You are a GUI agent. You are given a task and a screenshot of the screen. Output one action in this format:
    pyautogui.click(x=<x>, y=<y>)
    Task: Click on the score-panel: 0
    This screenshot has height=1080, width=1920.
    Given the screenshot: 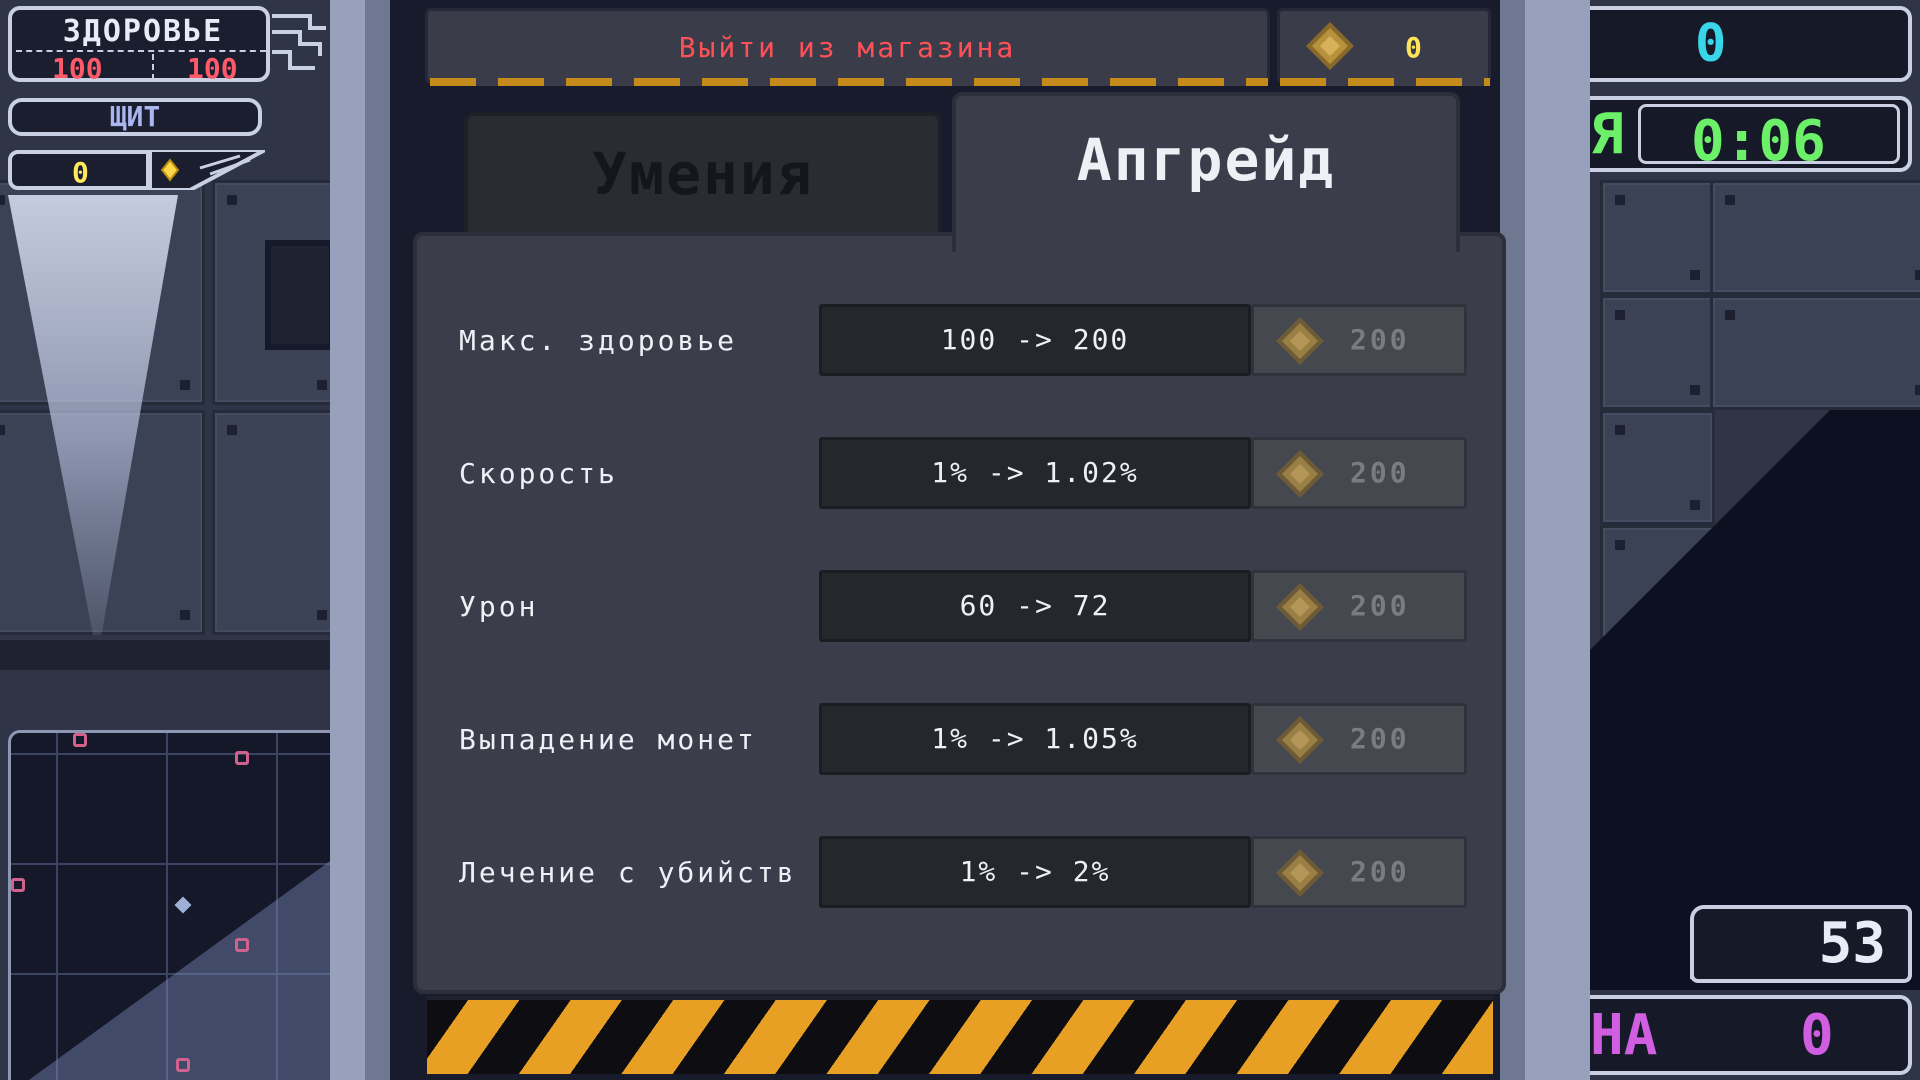 What is the action you would take?
    pyautogui.click(x=1751, y=44)
    